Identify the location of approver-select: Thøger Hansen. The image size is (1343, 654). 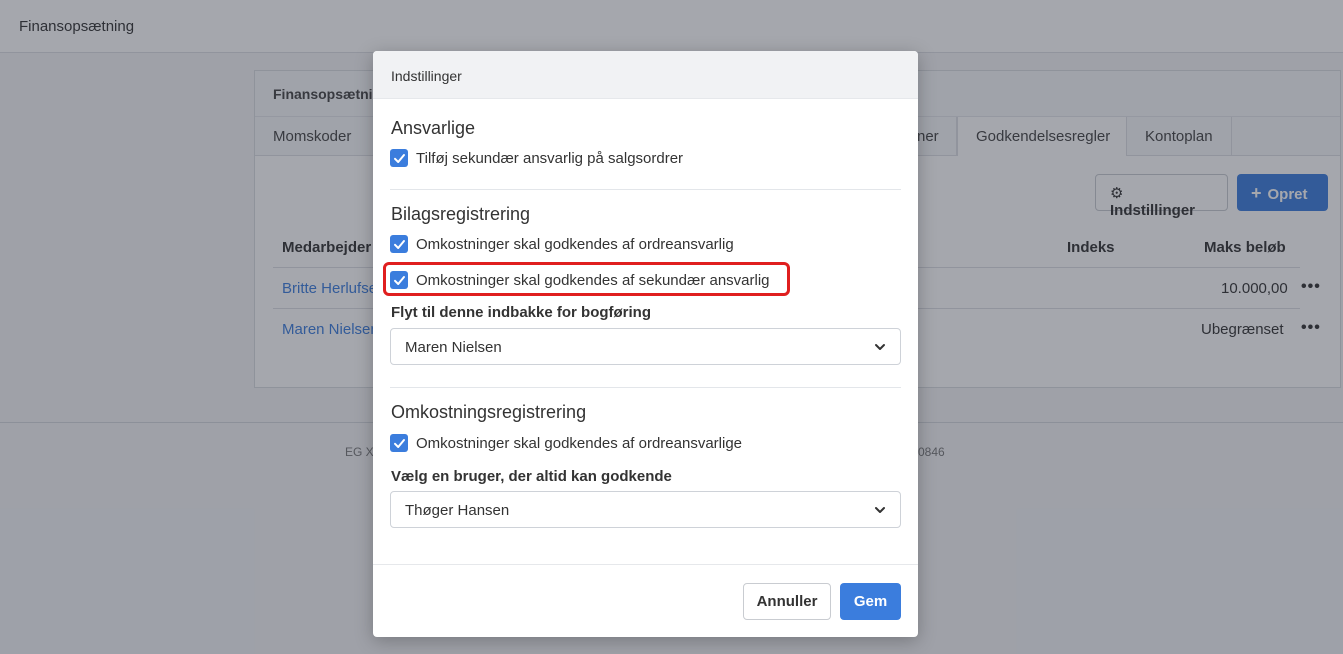
(645, 509).